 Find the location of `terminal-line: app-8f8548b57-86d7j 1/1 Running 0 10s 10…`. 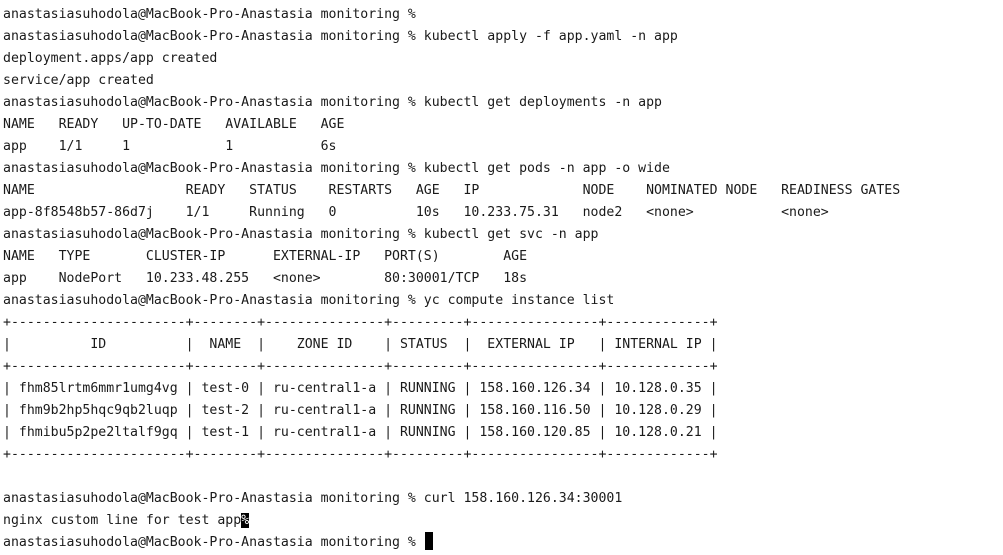

terminal-line: app-8f8548b57-86d7j 1/1 Running 0 10s 10… is located at coordinates (416, 212).